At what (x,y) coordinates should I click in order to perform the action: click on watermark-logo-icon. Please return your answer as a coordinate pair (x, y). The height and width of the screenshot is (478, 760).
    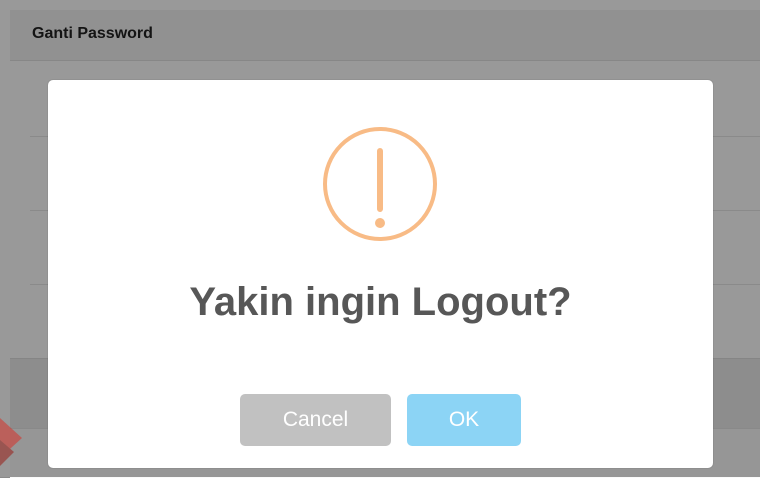
    Looking at the image, I should click on (11, 442).